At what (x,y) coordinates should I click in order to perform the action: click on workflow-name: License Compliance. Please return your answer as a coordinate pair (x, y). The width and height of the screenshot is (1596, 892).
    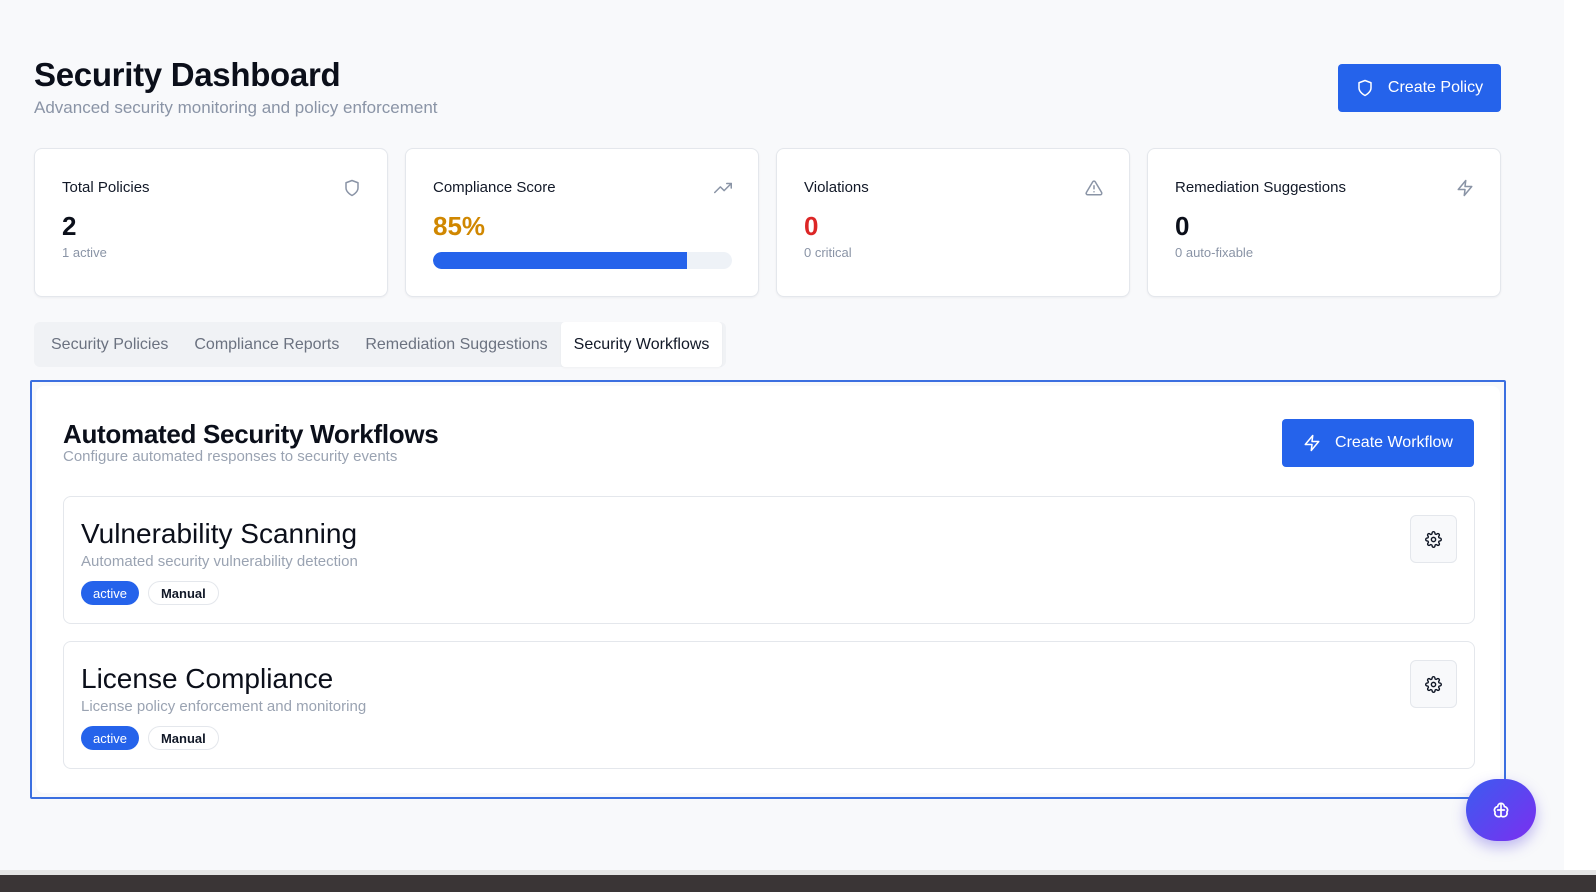
    Looking at the image, I should click on (207, 678).